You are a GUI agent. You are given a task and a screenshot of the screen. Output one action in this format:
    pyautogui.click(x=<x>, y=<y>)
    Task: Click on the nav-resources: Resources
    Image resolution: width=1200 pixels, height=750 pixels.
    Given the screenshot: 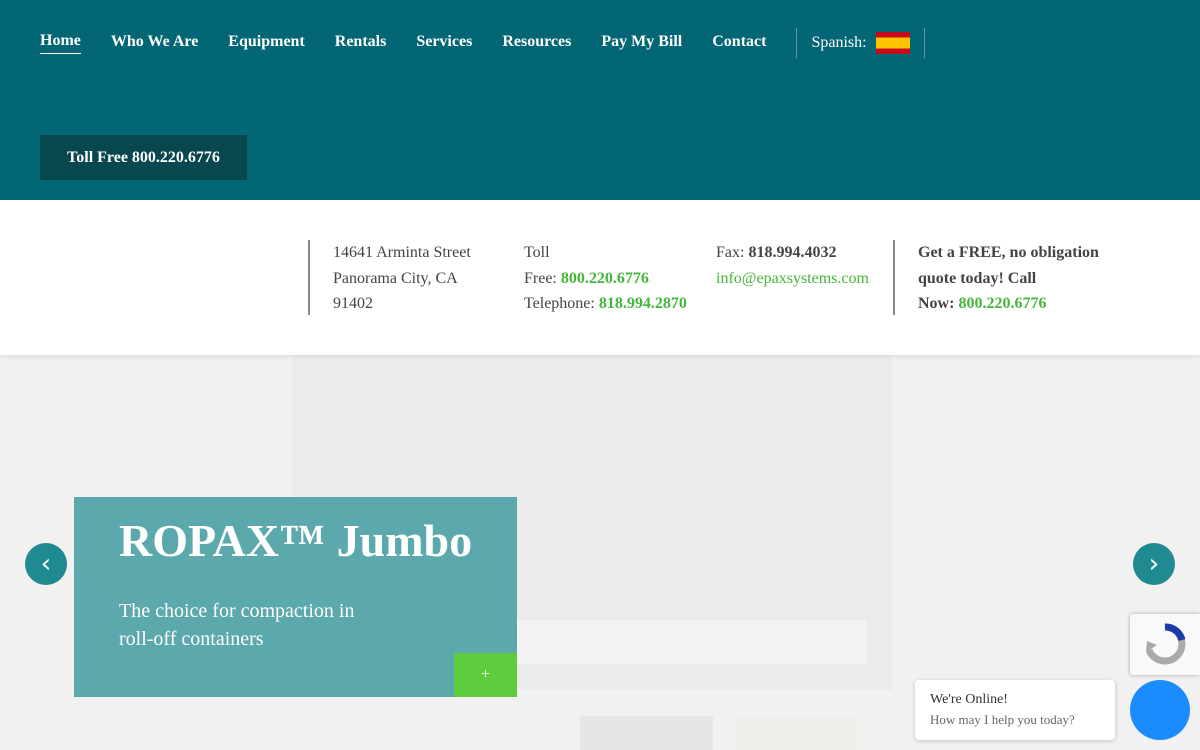 What is the action you would take?
    pyautogui.click(x=536, y=43)
    